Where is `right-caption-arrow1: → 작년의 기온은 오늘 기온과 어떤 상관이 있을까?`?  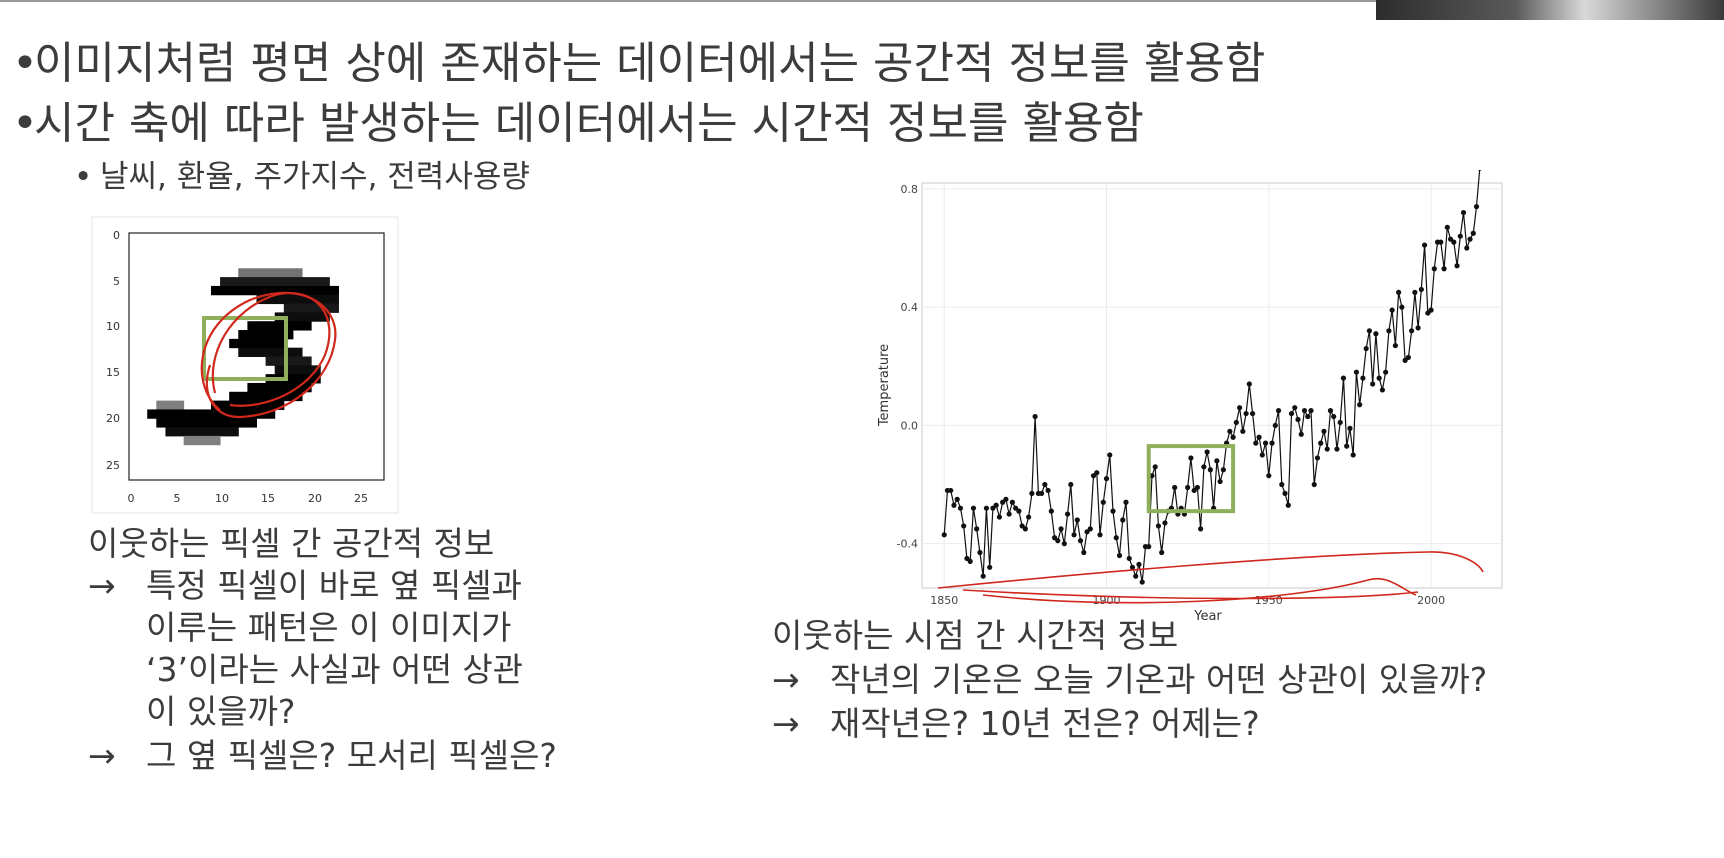
right-caption-arrow1: → 작년의 기온은 오늘 기온과 어떤 상관이 있을까? is located at coordinates (1129, 680).